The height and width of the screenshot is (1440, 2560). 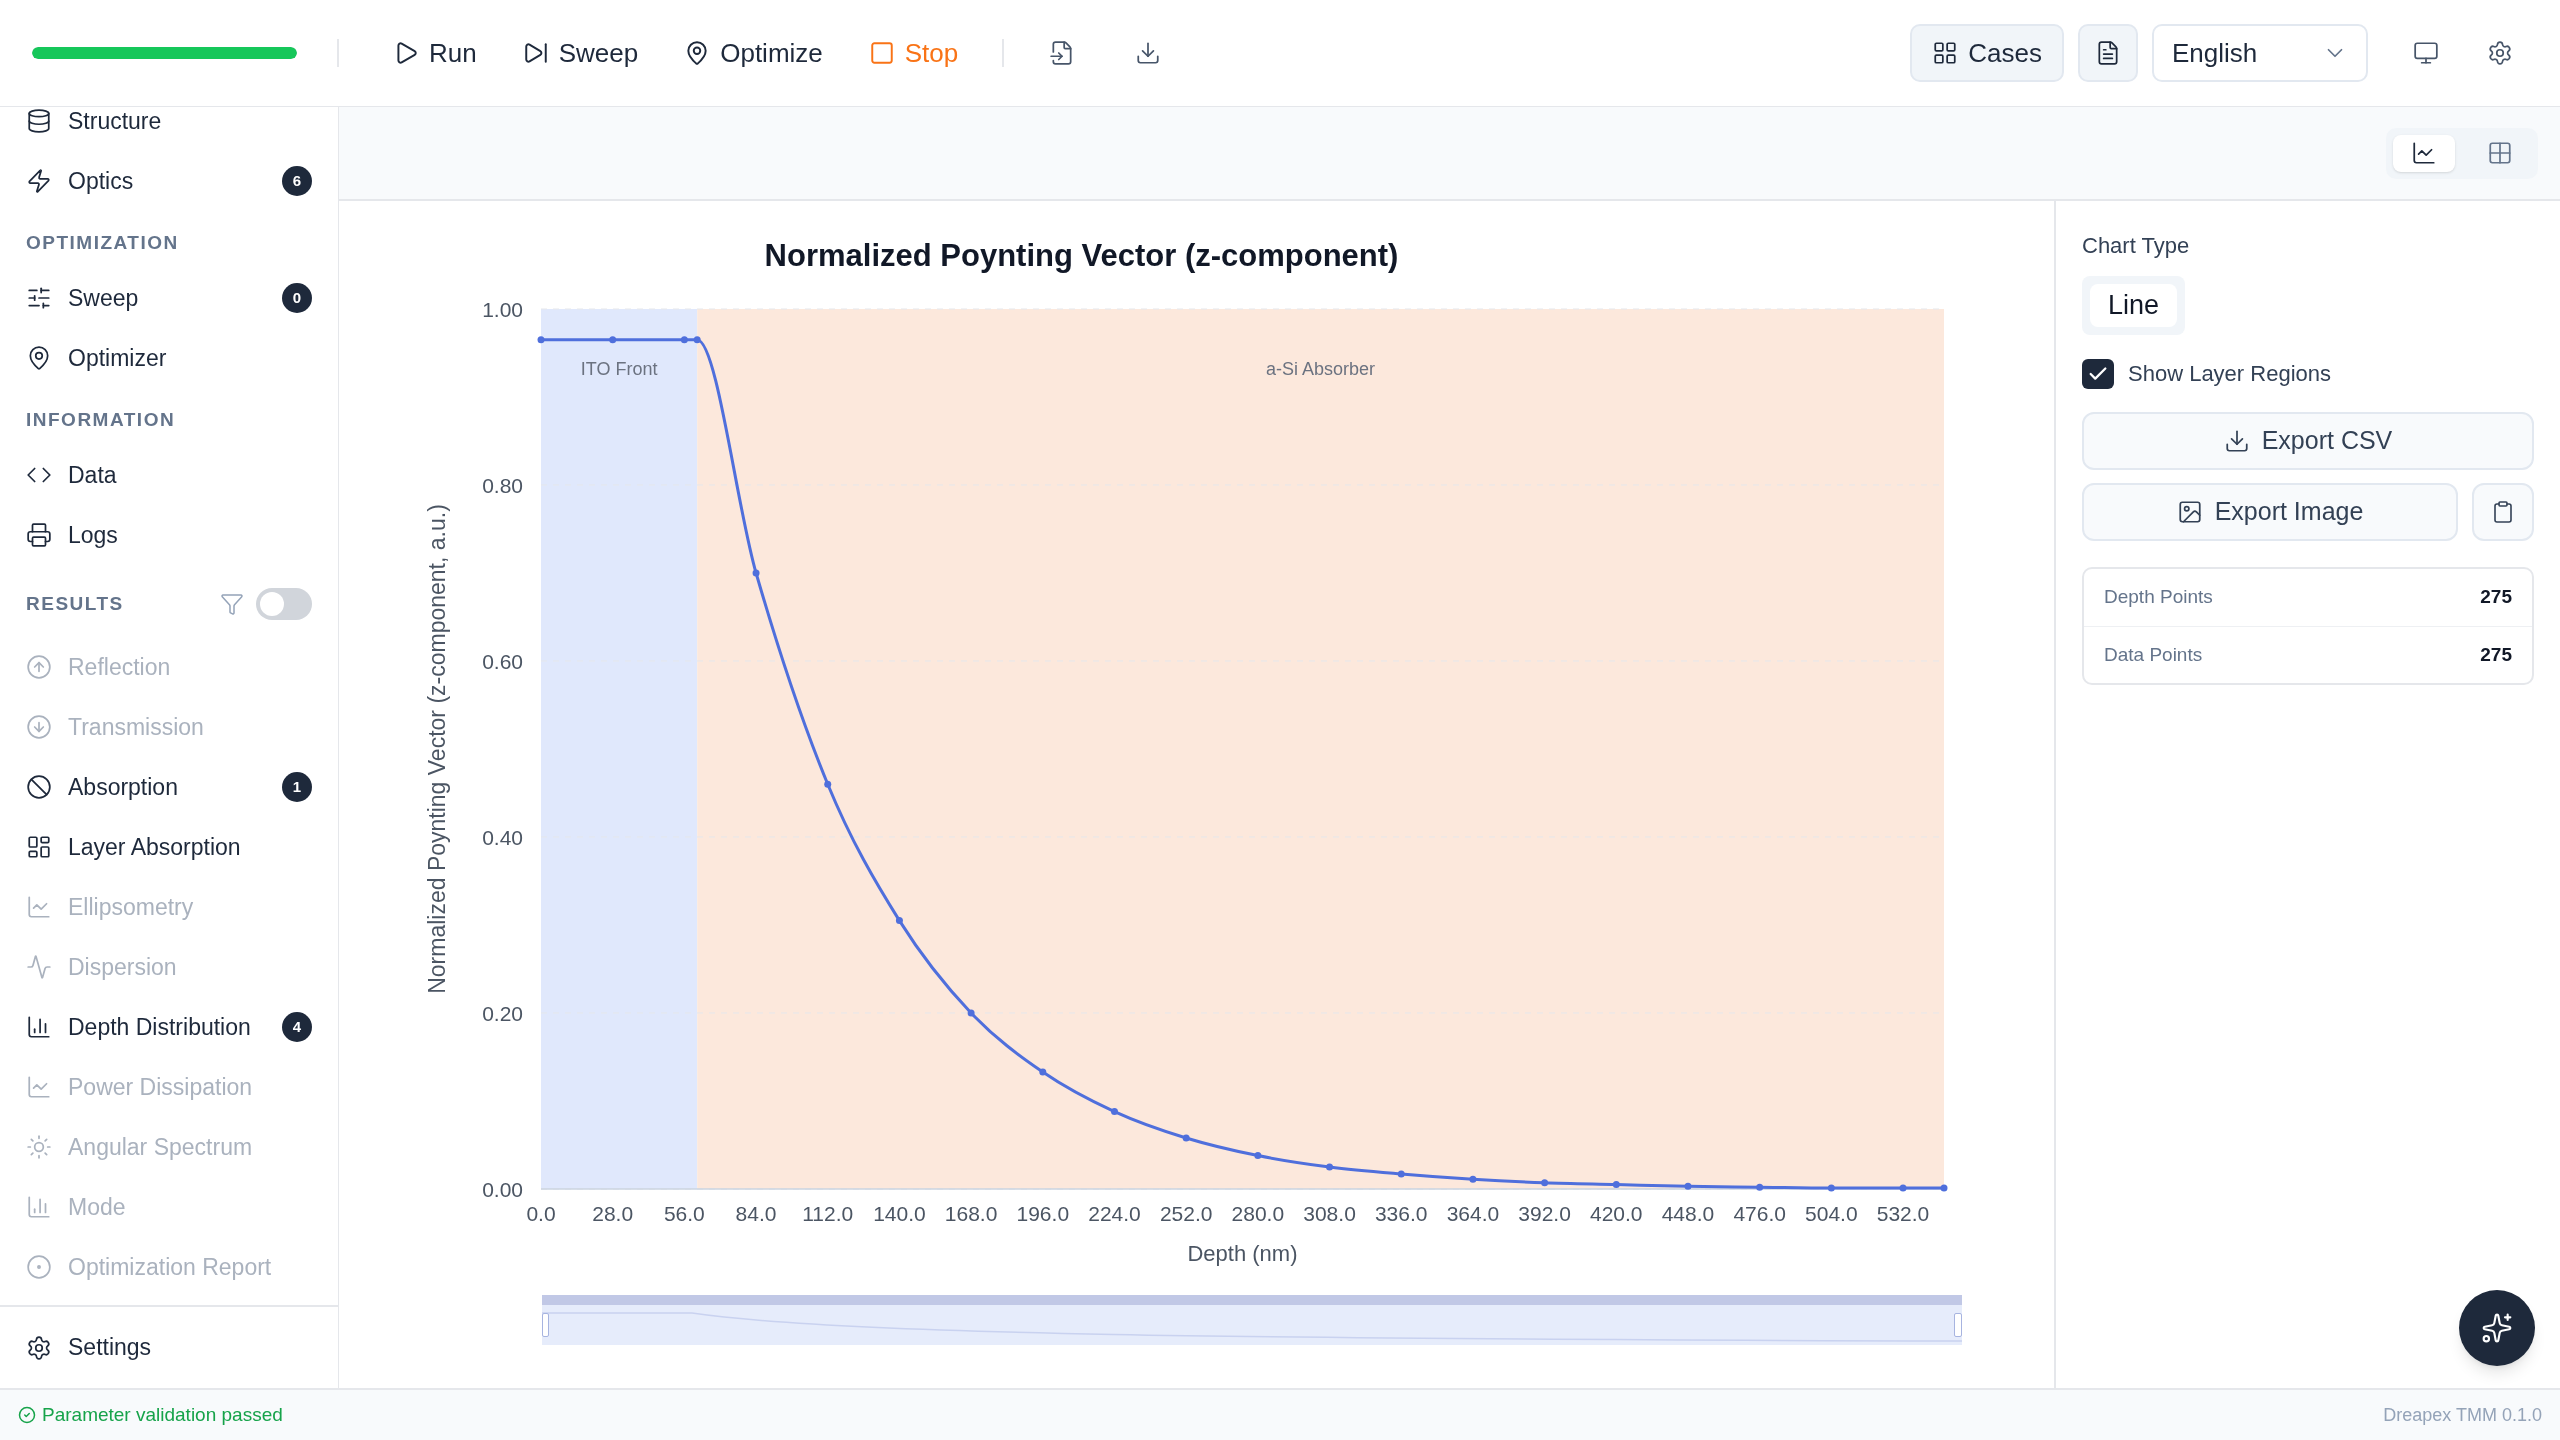 What do you see at coordinates (619, 369) in the screenshot?
I see `region-label: ITO Front` at bounding box center [619, 369].